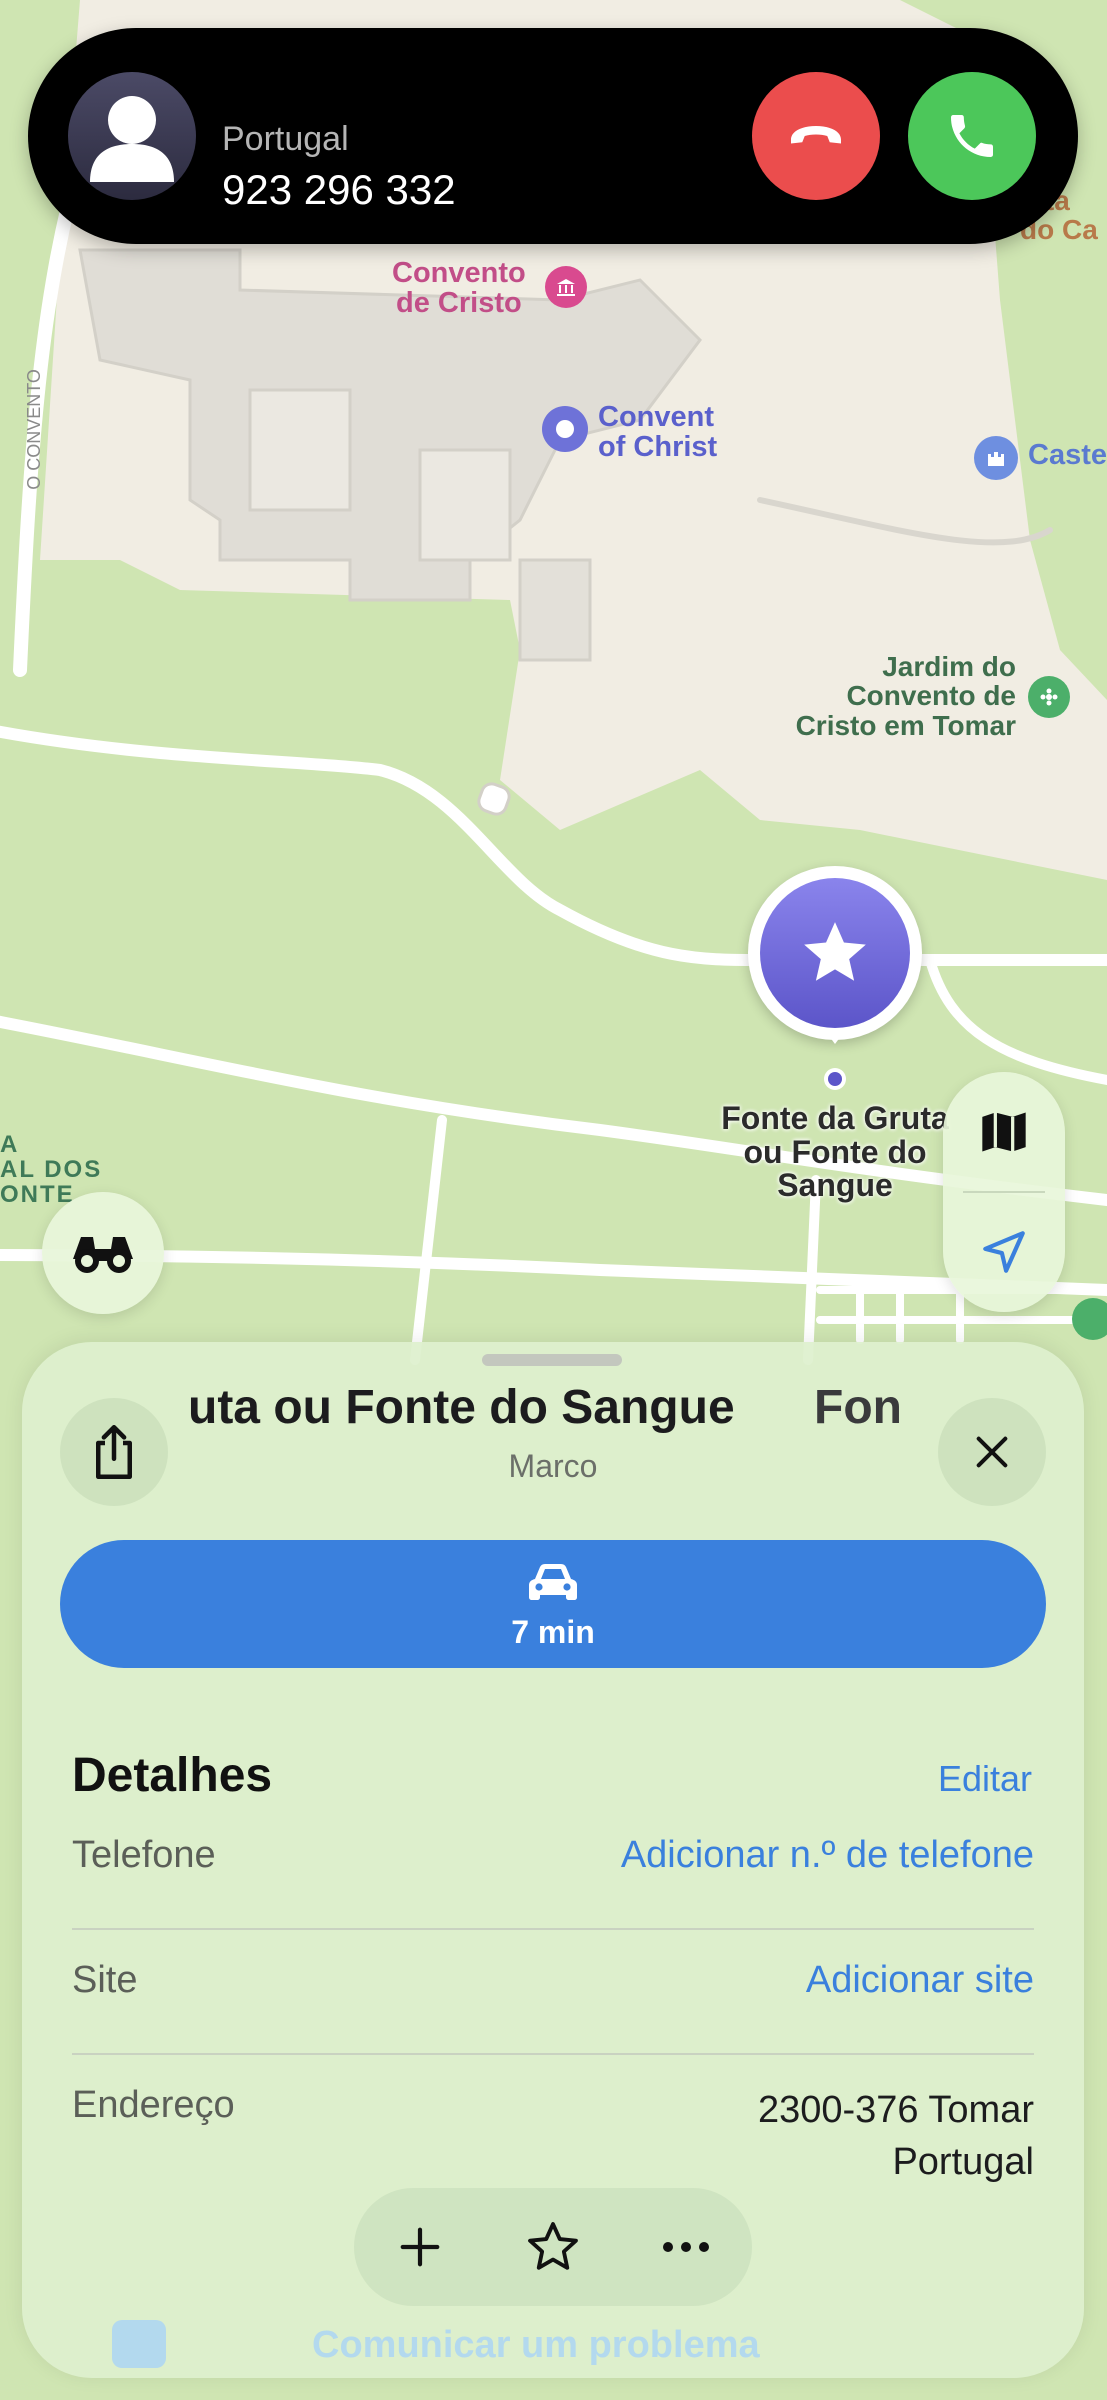  I want to click on place-subtitle: Marco, so click(553, 1466).